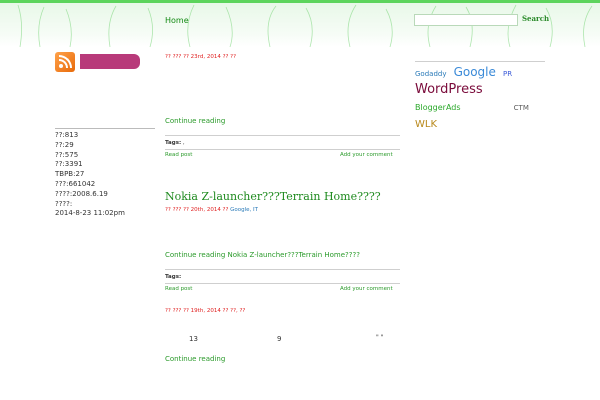 The height and width of the screenshot is (400, 600). Describe the element at coordinates (279, 339) in the screenshot. I see `figure-number: 9` at that location.